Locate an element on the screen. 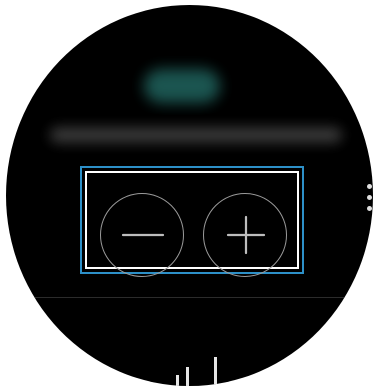 The width and height of the screenshot is (380, 388). plus-icon is located at coordinates (246, 235).